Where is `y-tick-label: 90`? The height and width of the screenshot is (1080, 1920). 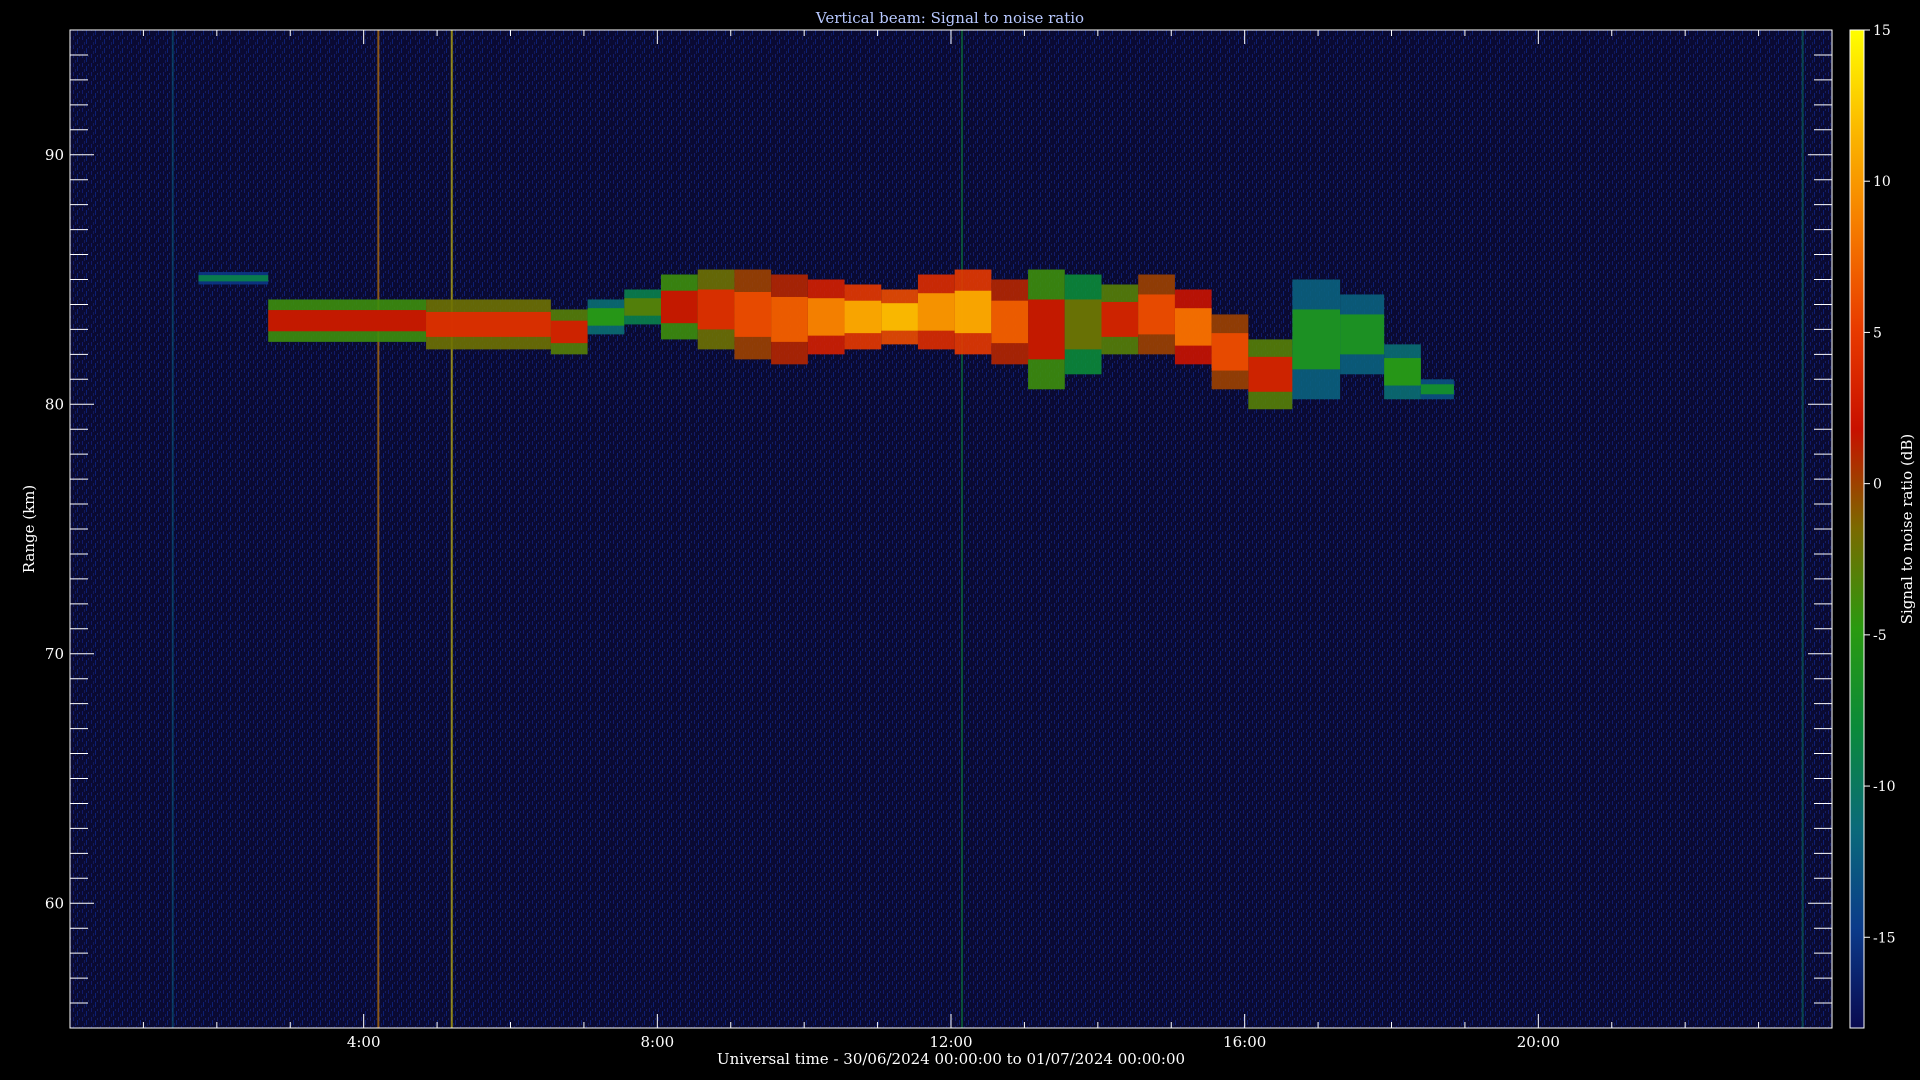 y-tick-label: 90 is located at coordinates (54, 155).